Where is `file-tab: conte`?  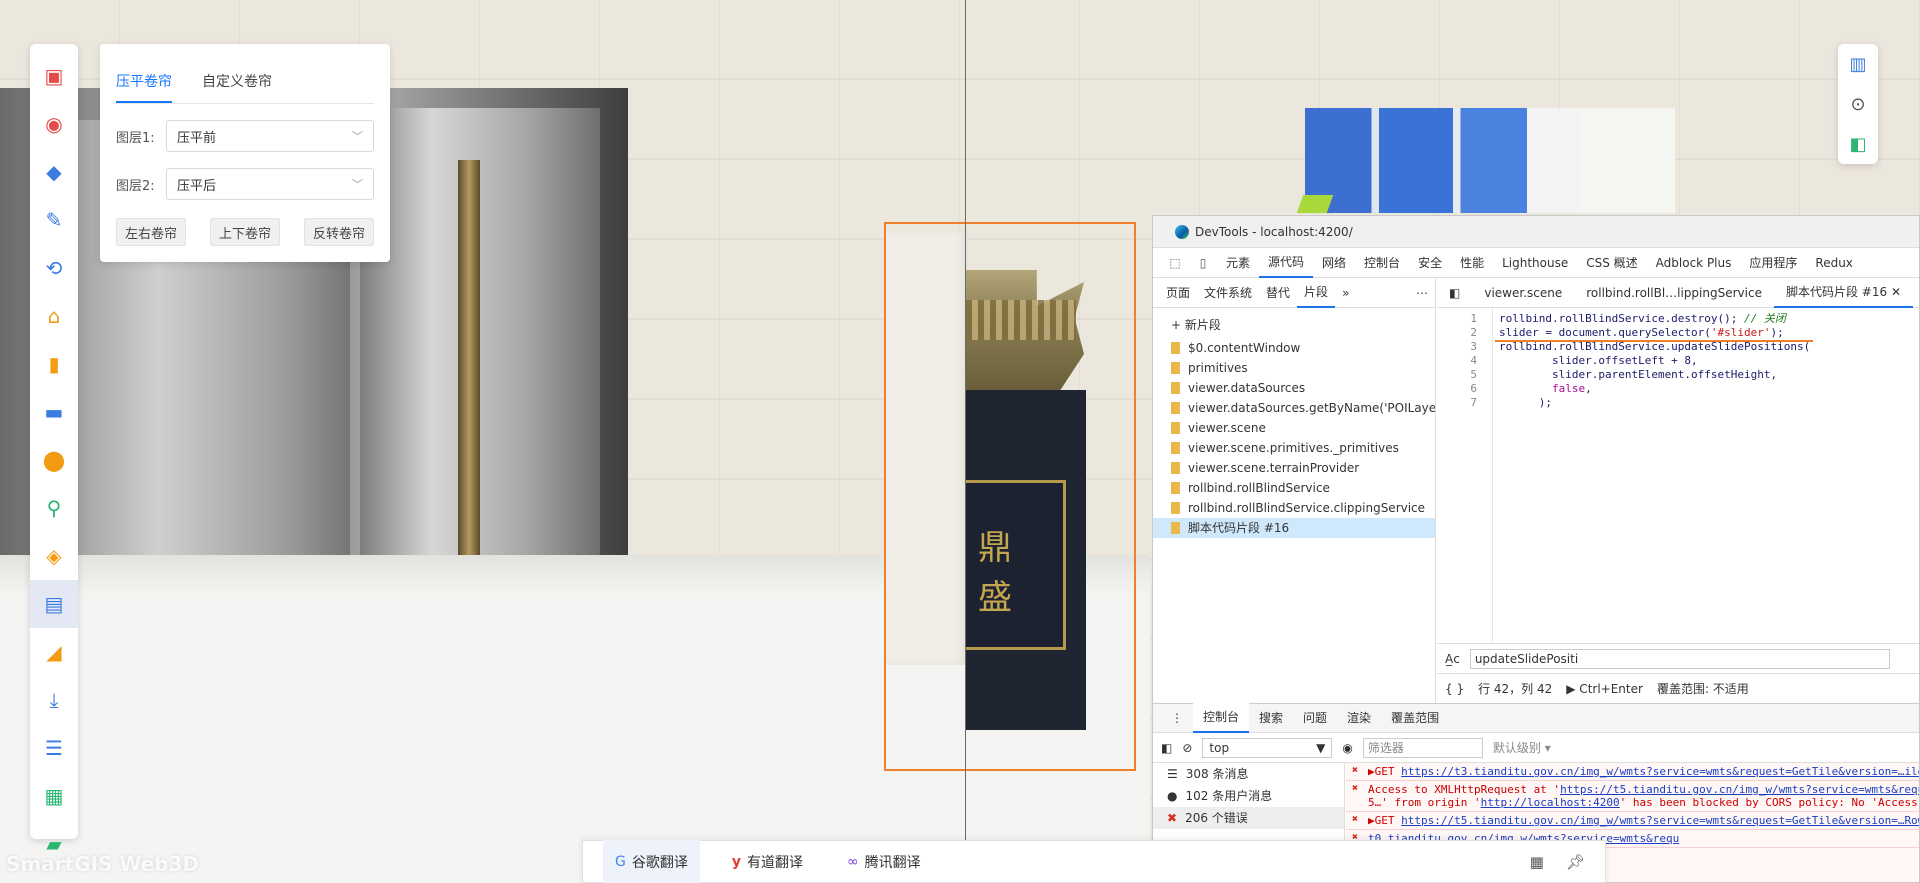 file-tab: conte is located at coordinates (1916, 293).